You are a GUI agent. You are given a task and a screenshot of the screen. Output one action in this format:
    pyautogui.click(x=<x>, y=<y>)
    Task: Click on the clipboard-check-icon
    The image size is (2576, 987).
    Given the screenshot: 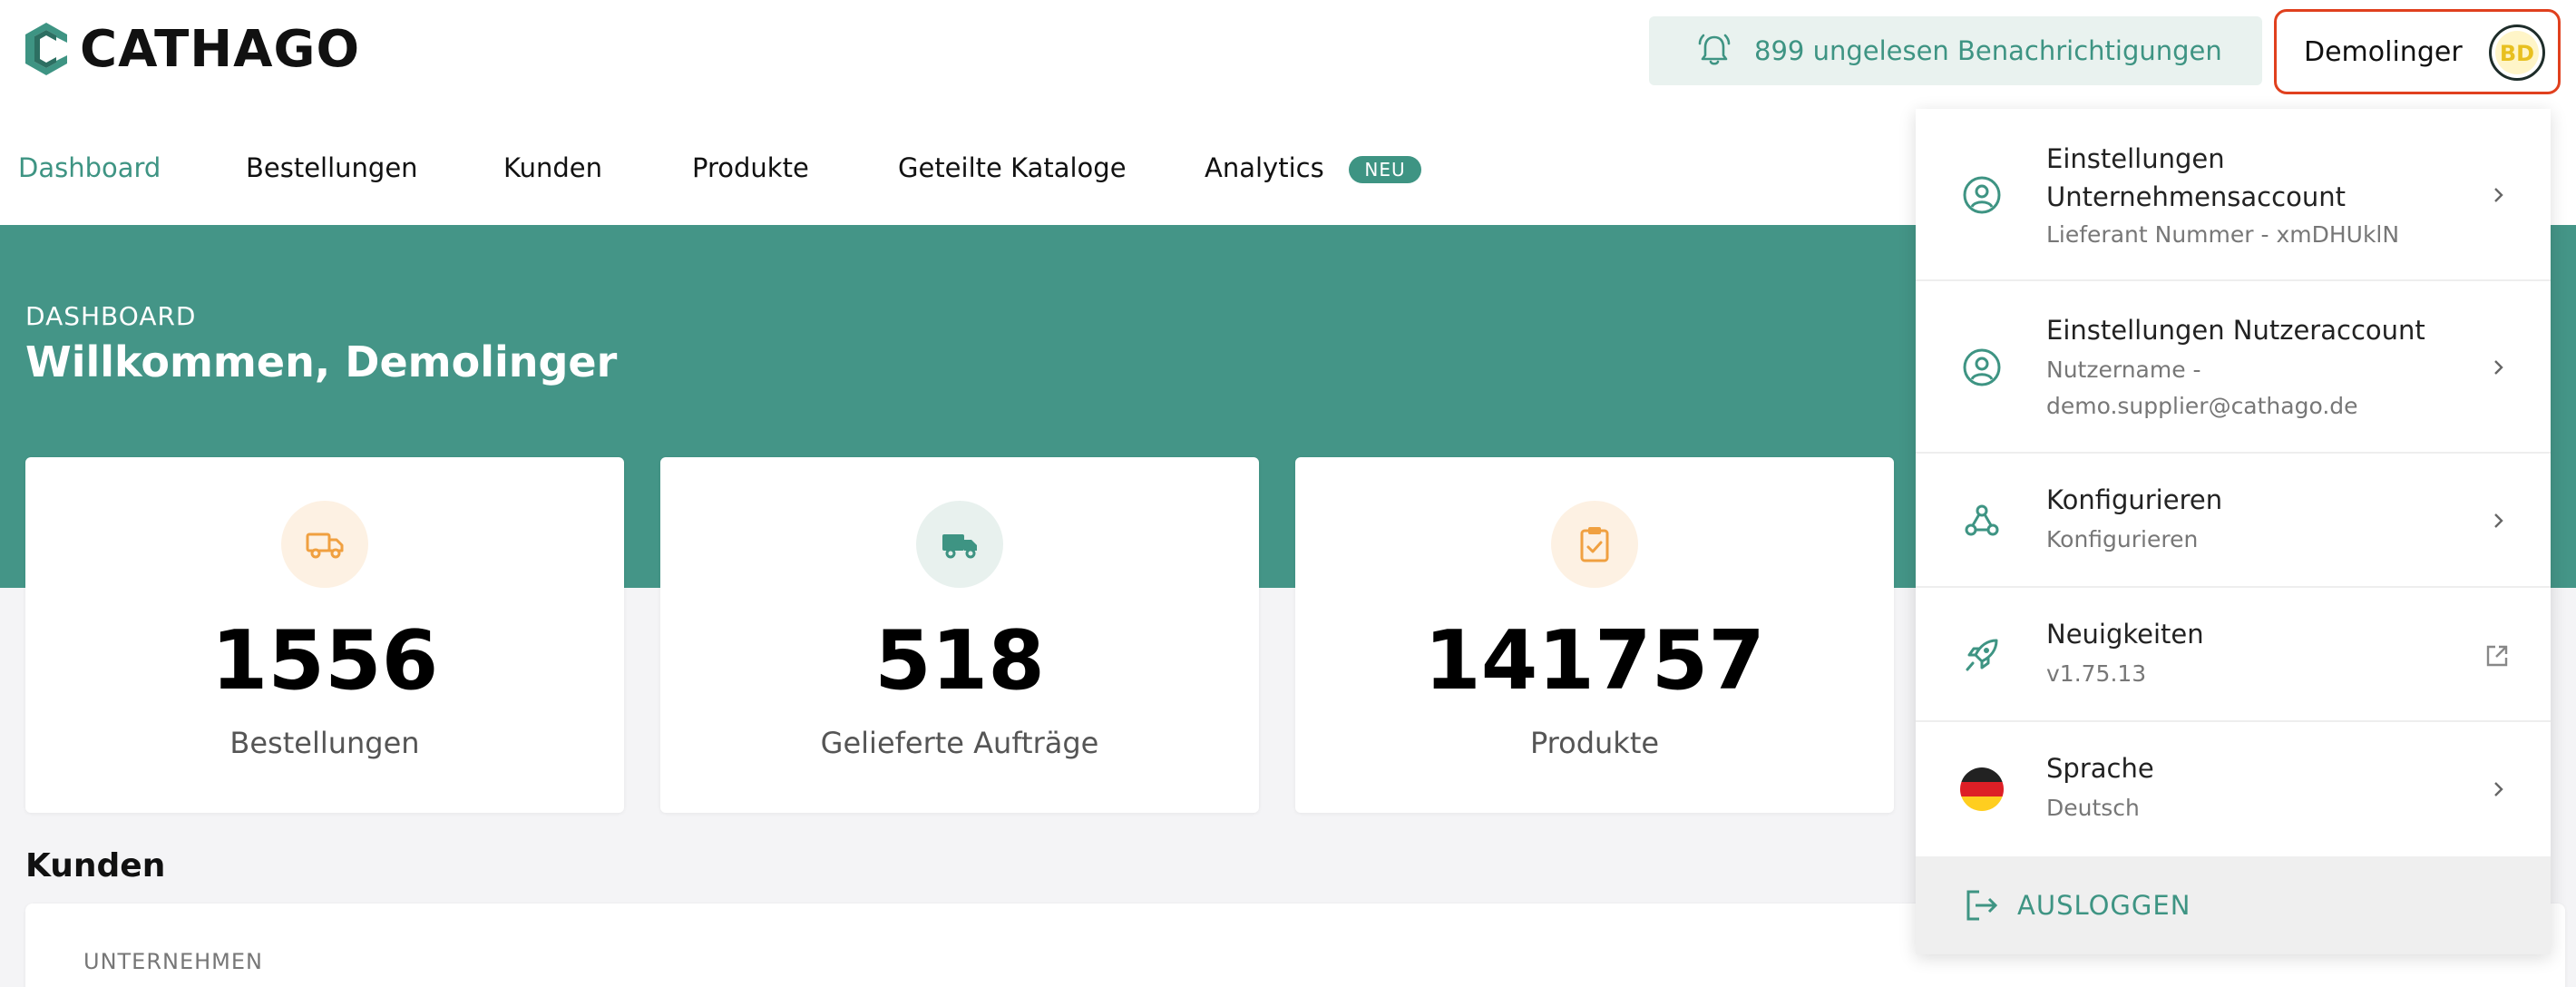 What is the action you would take?
    pyautogui.click(x=1594, y=544)
    